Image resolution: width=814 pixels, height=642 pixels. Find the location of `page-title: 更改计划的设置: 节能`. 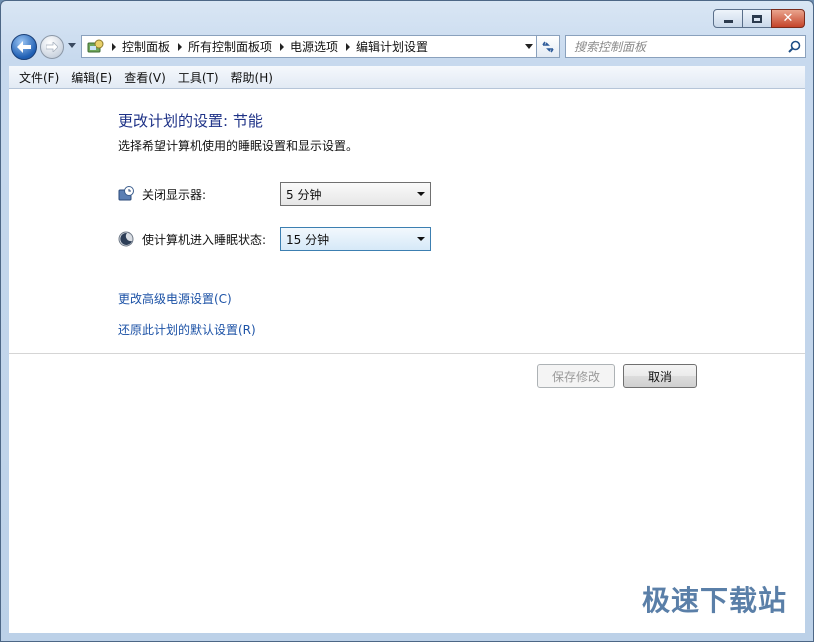

page-title: 更改计划的设置: 节能 is located at coordinates (190, 121).